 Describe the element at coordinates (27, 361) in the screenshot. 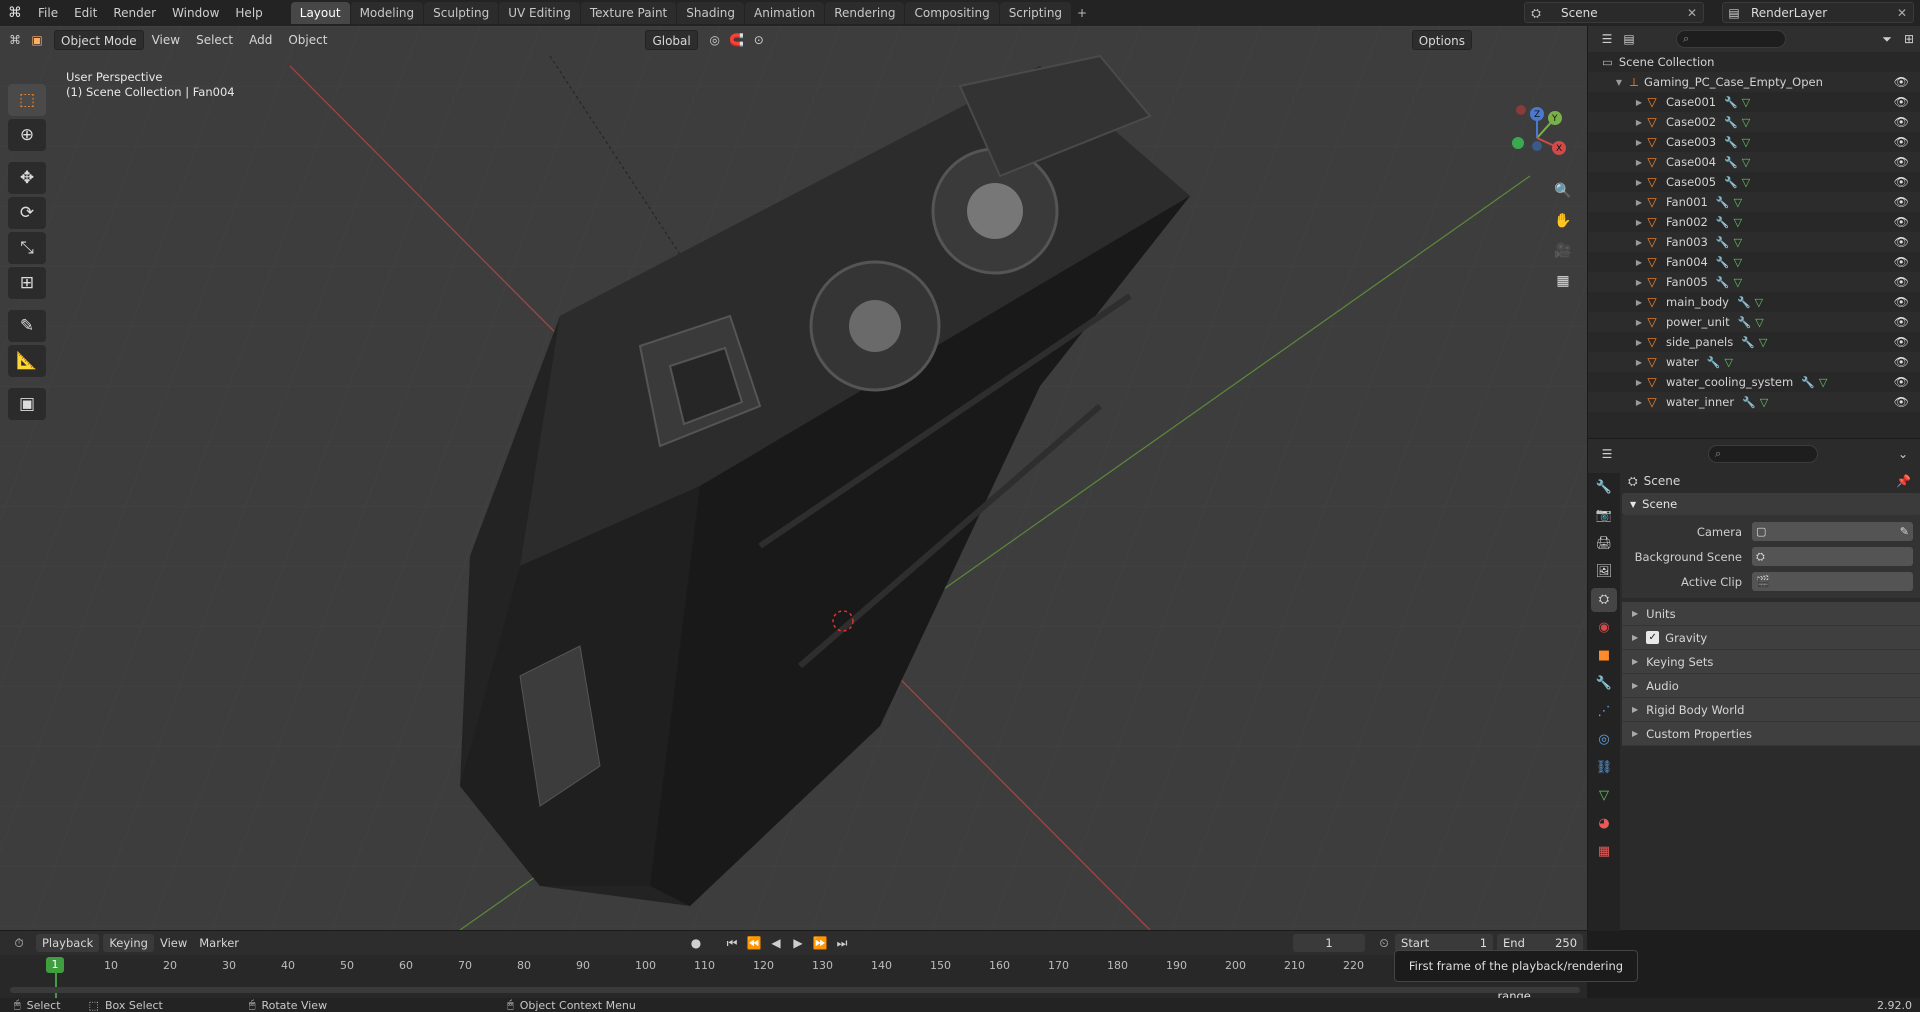

I see `measure-tool: 📐` at that location.